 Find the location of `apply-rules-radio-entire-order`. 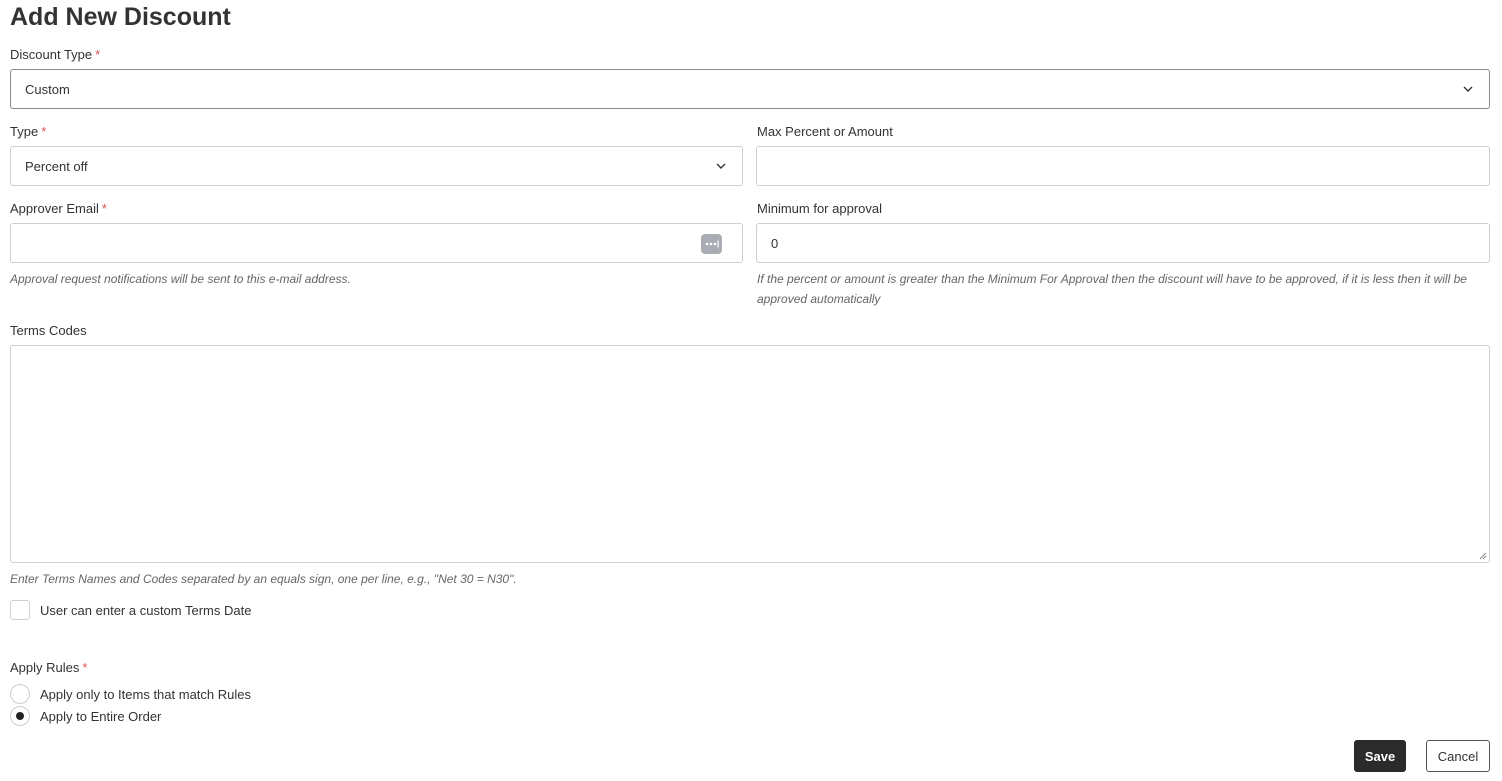

apply-rules-radio-entire-order is located at coordinates (20, 716).